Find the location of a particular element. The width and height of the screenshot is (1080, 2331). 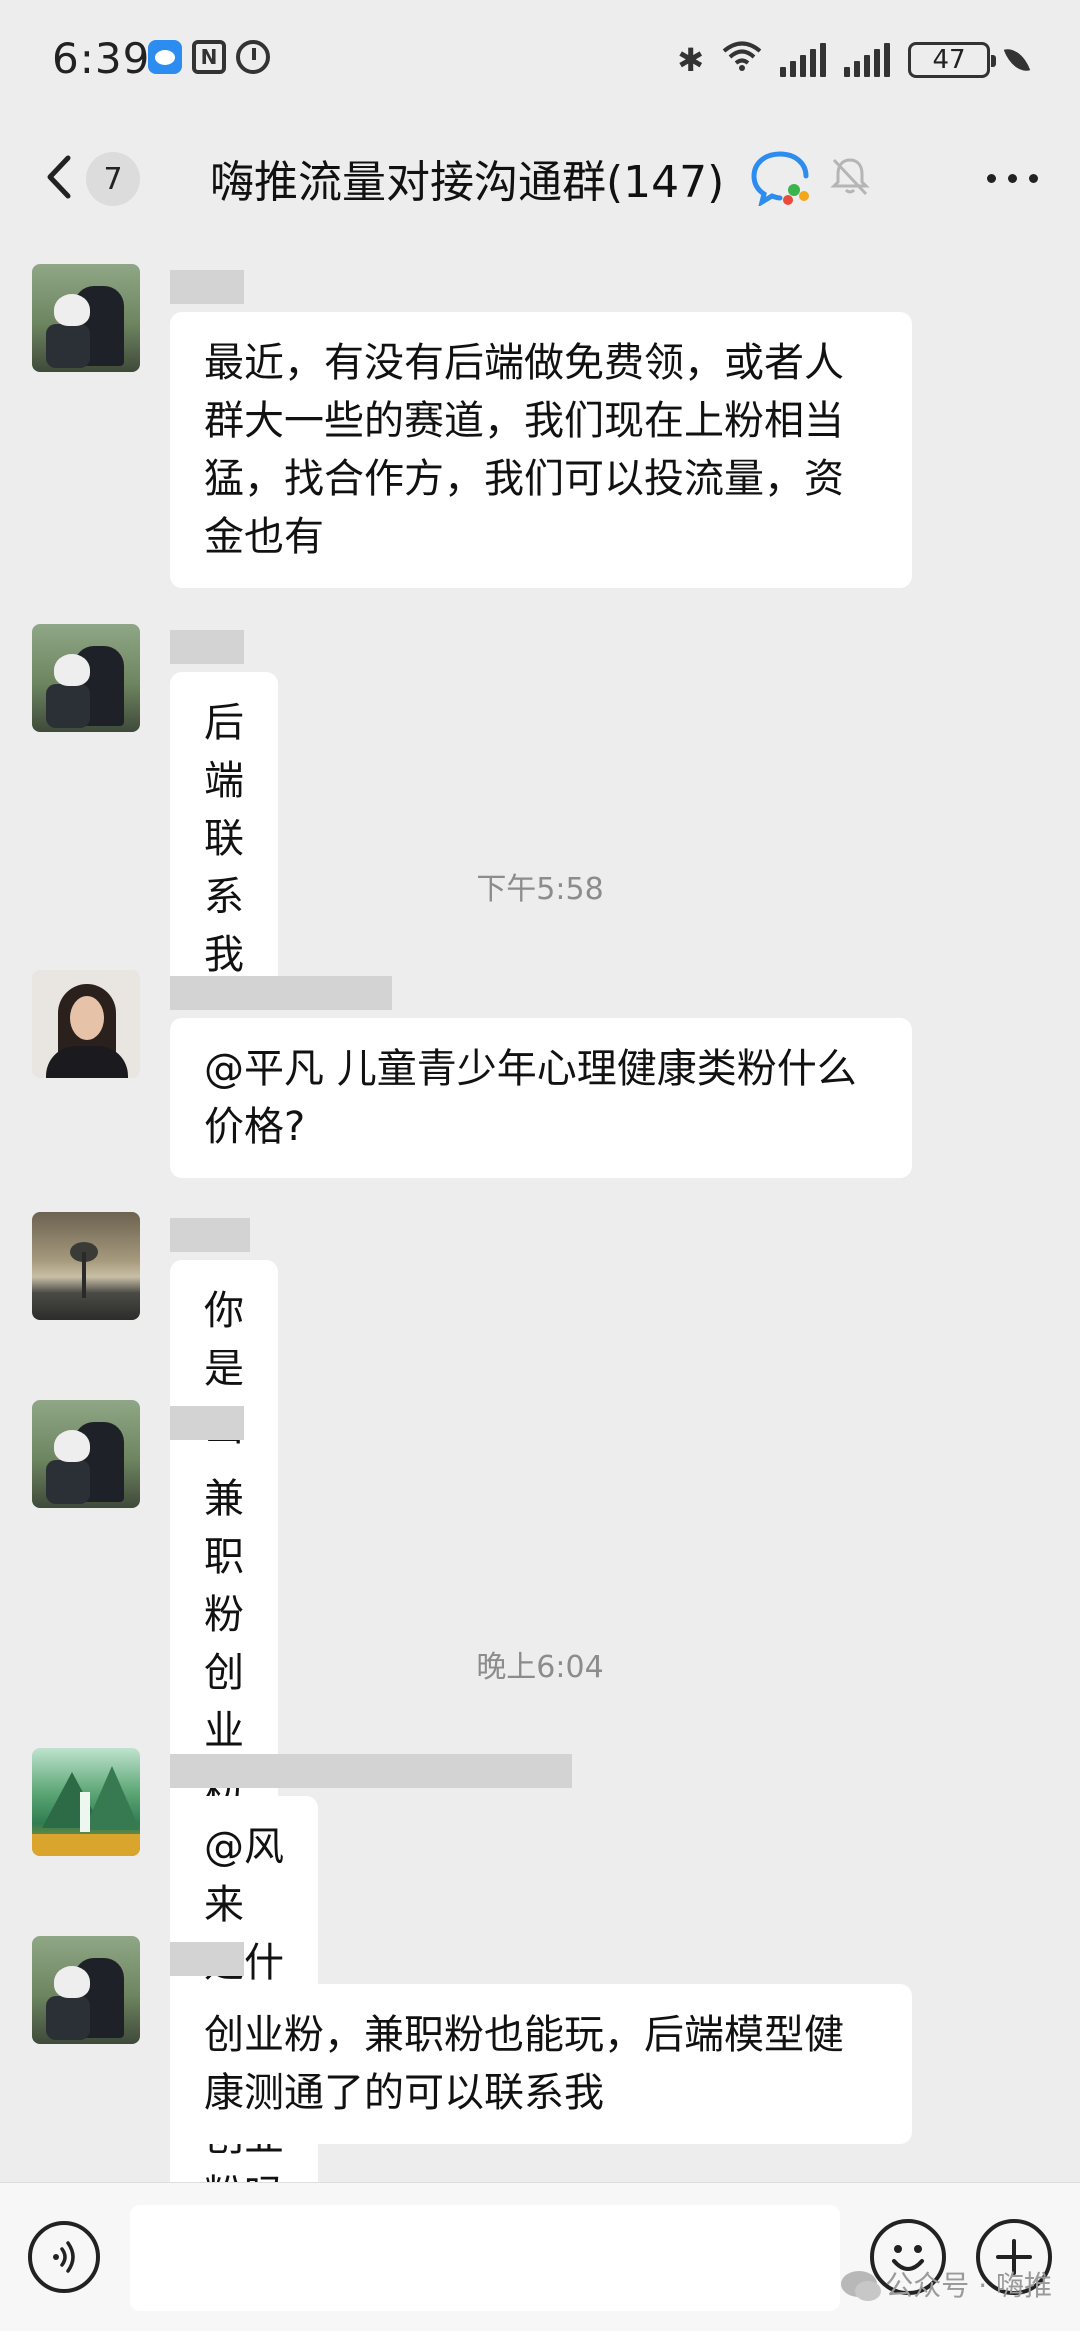

nfc-icon: N is located at coordinates (209, 57).